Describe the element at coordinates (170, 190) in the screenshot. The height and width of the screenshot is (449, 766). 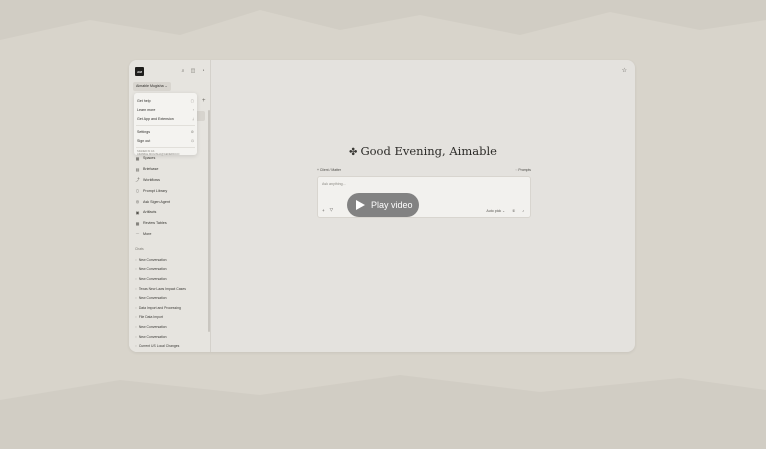
I see `sidebar-item-prompt-library: ▯ Prompt Library` at that location.